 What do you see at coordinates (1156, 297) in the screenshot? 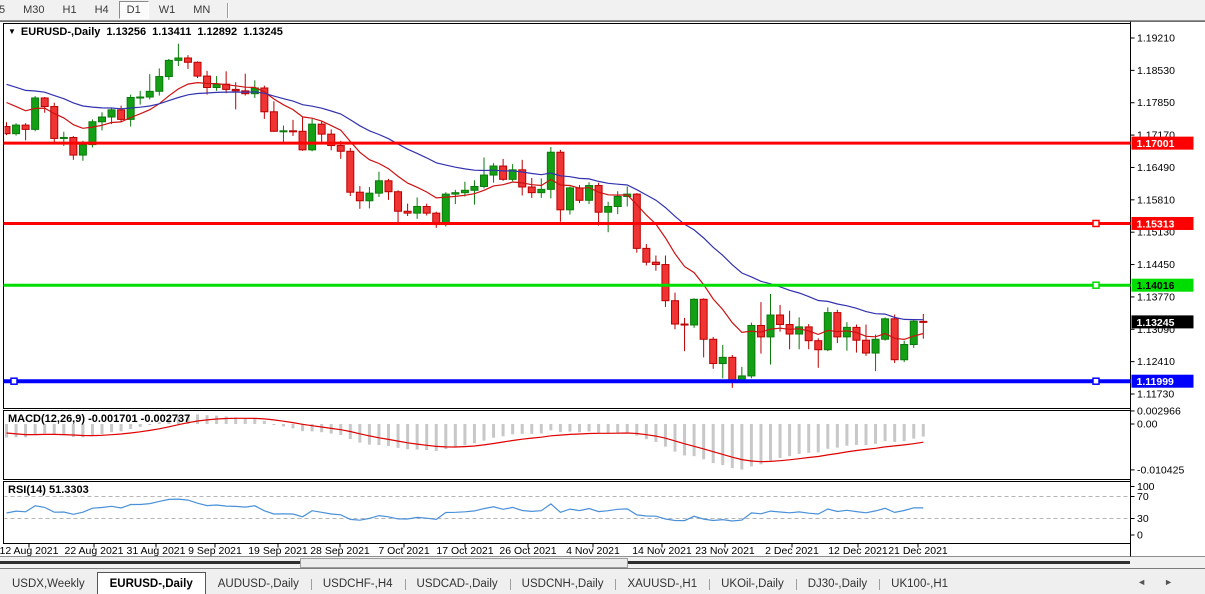
I see `axis-label: 1.13770` at bounding box center [1156, 297].